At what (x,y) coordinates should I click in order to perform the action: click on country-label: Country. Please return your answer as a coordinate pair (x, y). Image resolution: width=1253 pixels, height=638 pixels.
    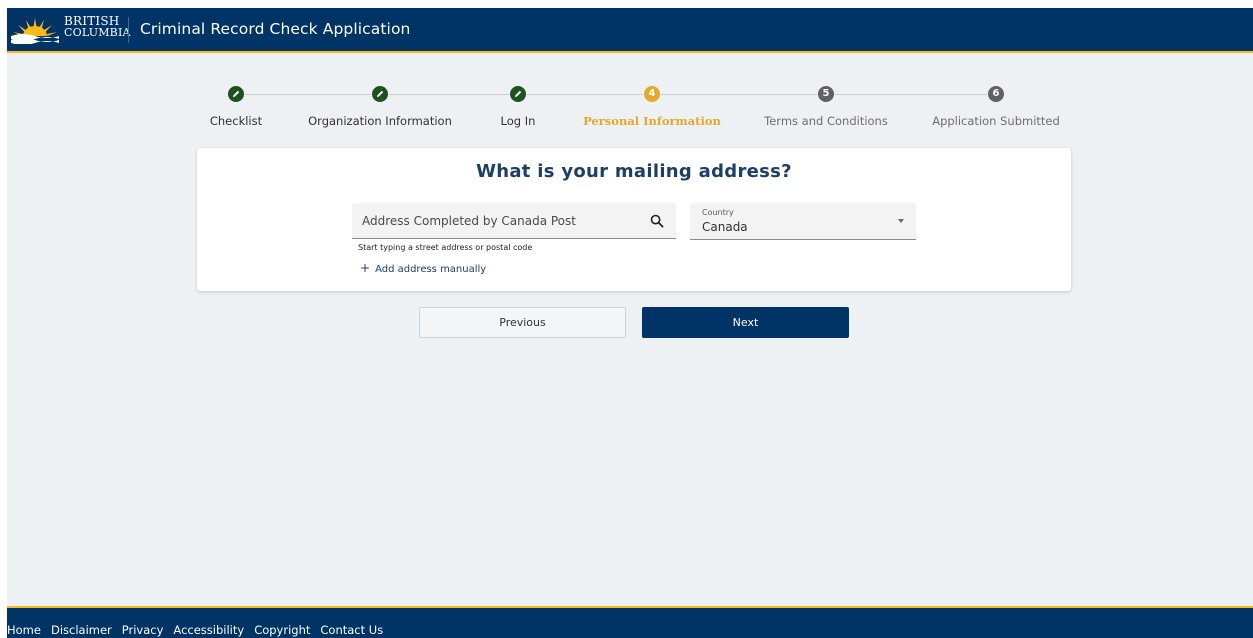
    Looking at the image, I should click on (718, 212).